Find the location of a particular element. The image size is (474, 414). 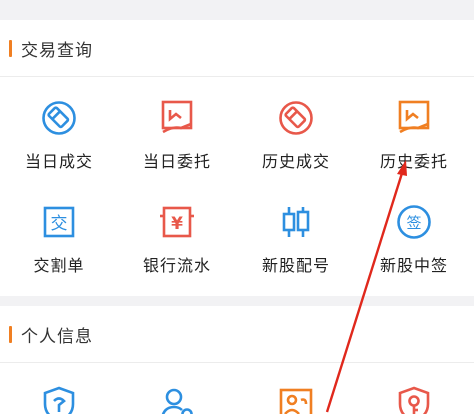

personal-info-title: 个人信息 is located at coordinates (57, 336).